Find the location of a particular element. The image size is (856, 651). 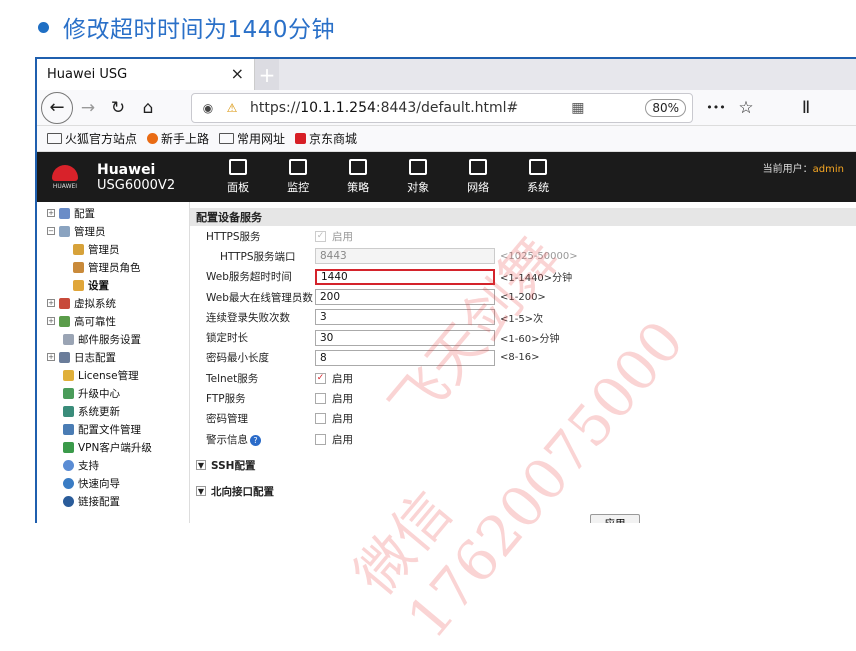

sidebar-item-log: + 日志配置 is located at coordinates (112, 357).